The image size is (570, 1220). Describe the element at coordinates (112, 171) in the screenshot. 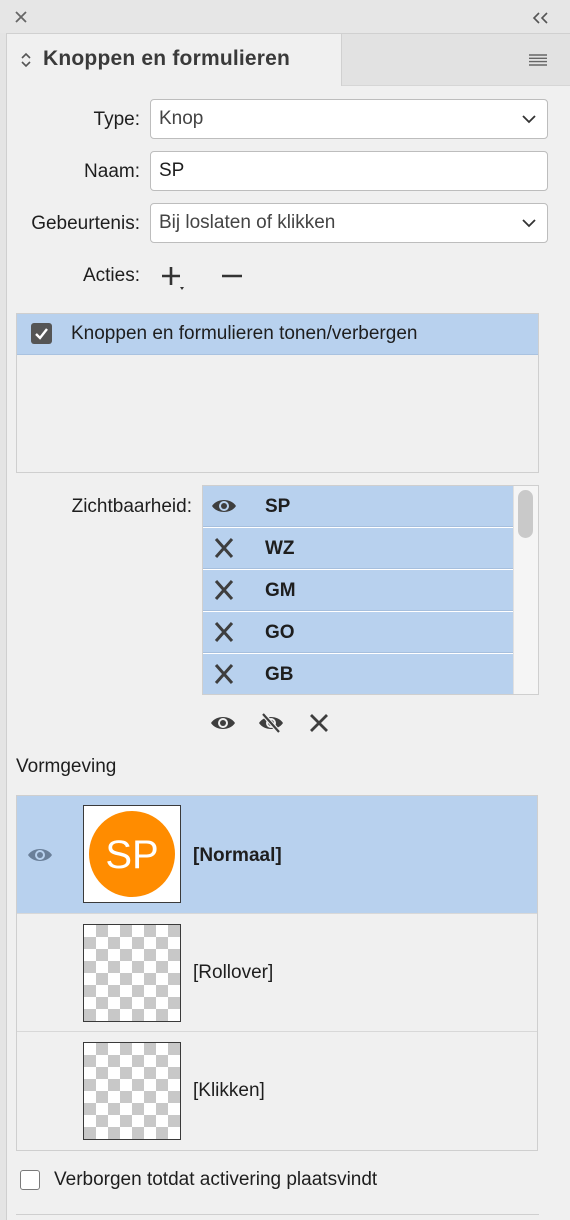

I see `name-label: Naam:` at that location.